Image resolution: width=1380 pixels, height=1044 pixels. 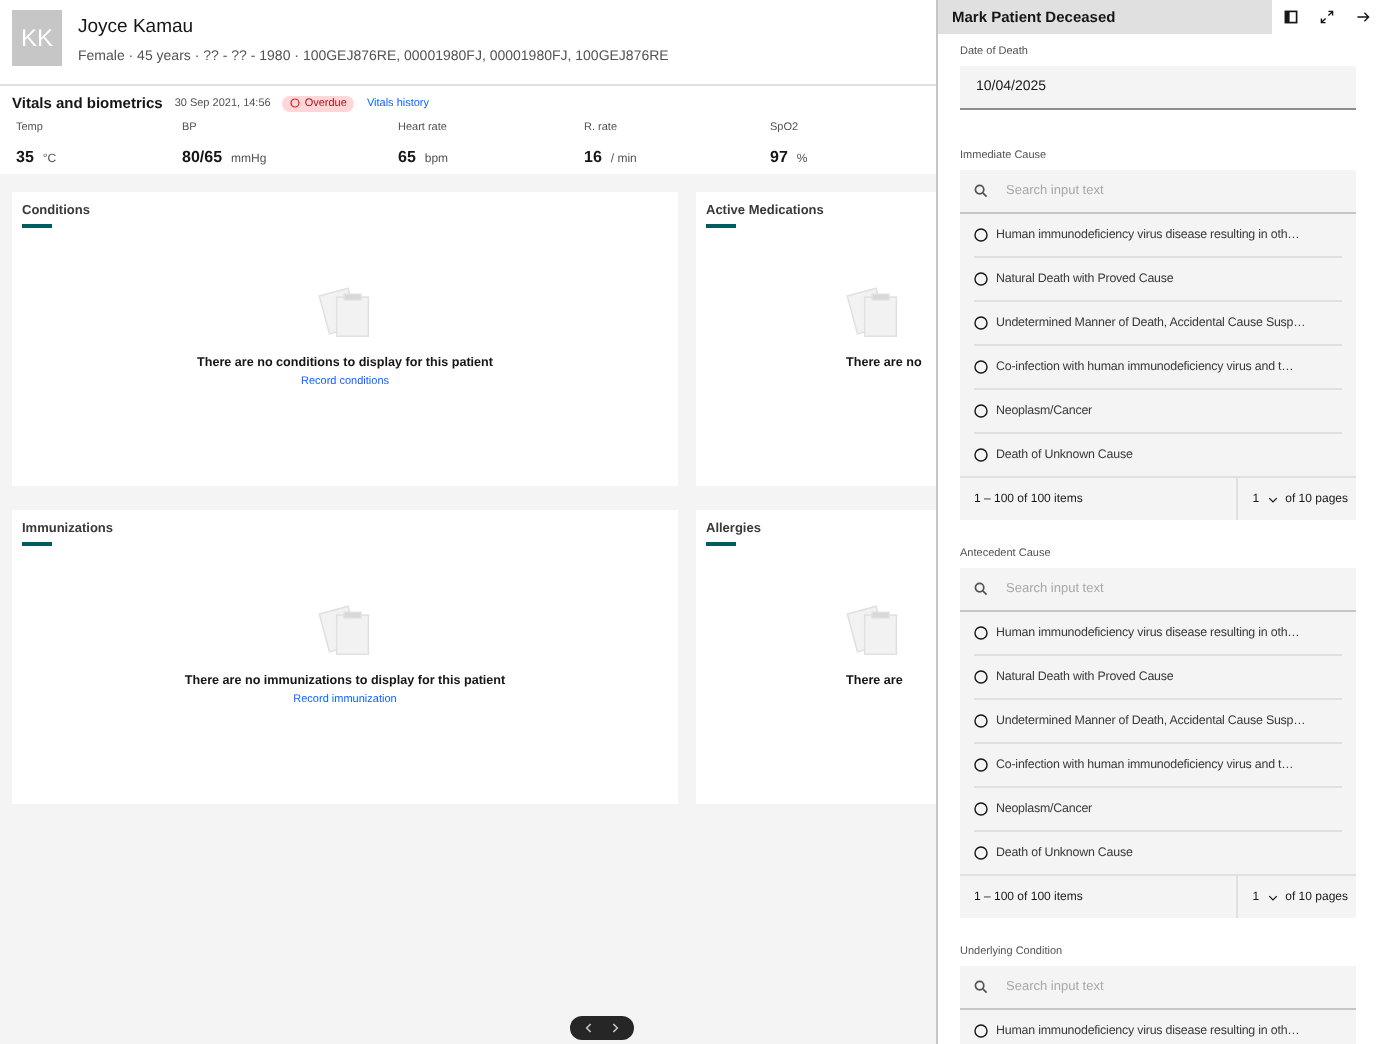 What do you see at coordinates (1362, 17) in the screenshot?
I see `arrow-right-icon` at bounding box center [1362, 17].